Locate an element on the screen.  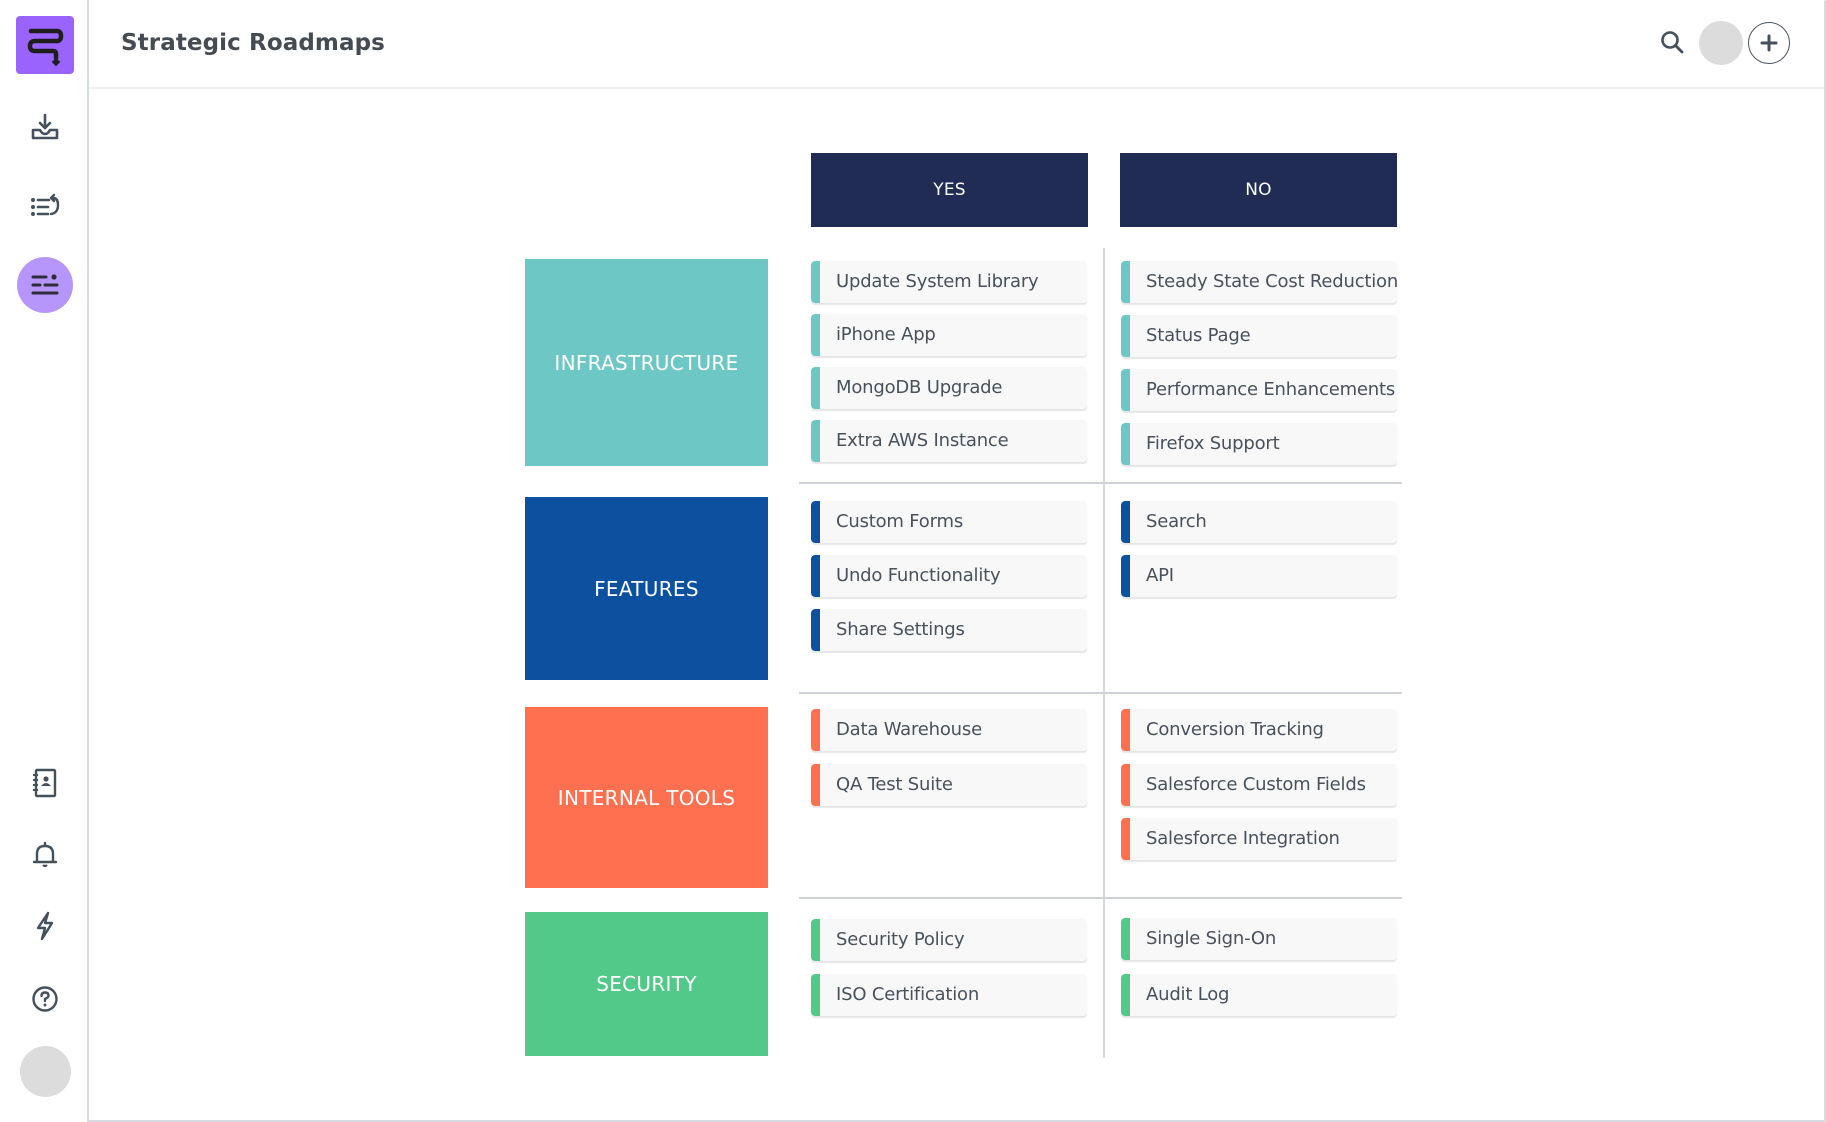
roadmap-card: ISO Certification is located at coordinates (949, 995).